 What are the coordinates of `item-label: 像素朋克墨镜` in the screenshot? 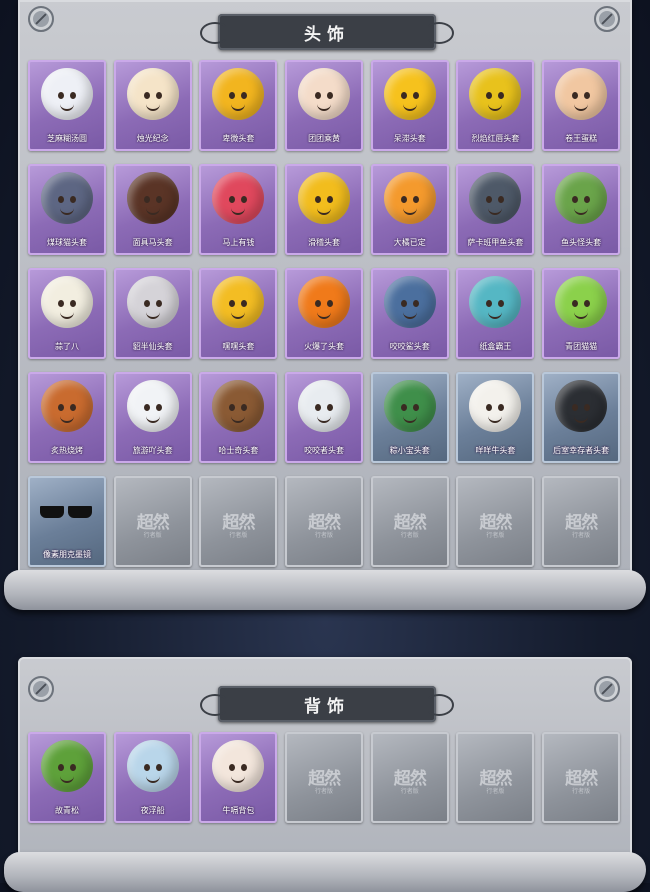 It's located at (67, 554).